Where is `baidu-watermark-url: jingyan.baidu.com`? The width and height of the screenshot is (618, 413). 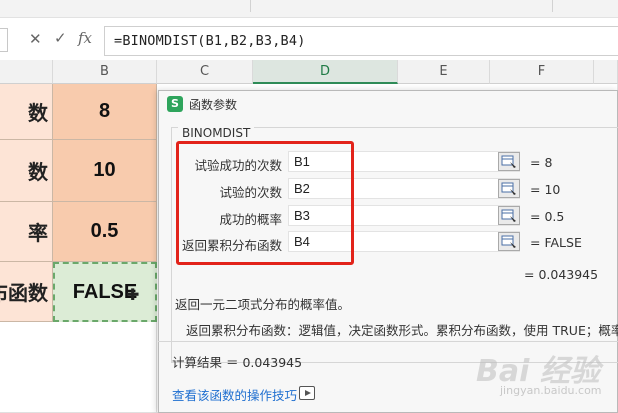 baidu-watermark-url: jingyan.baidu.com is located at coordinates (551, 390).